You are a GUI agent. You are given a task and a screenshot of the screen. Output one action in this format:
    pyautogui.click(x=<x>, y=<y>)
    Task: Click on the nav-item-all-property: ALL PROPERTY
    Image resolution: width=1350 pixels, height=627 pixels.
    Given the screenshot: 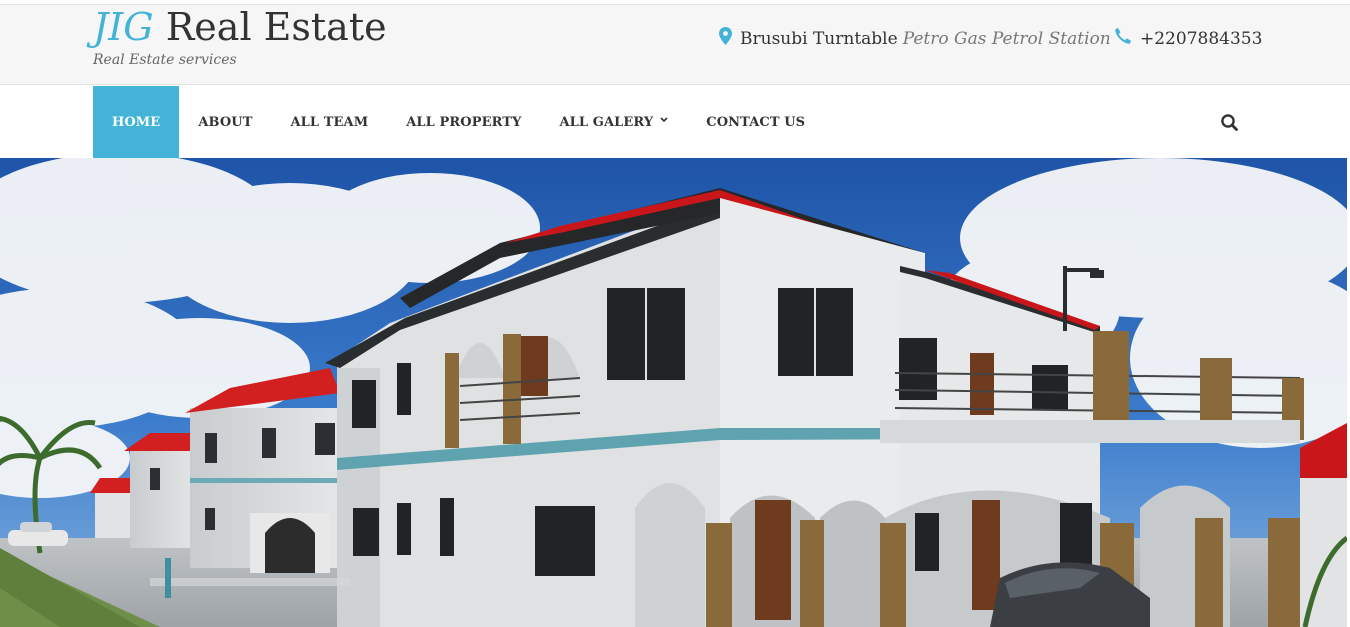 What is the action you would take?
    pyautogui.click(x=463, y=122)
    